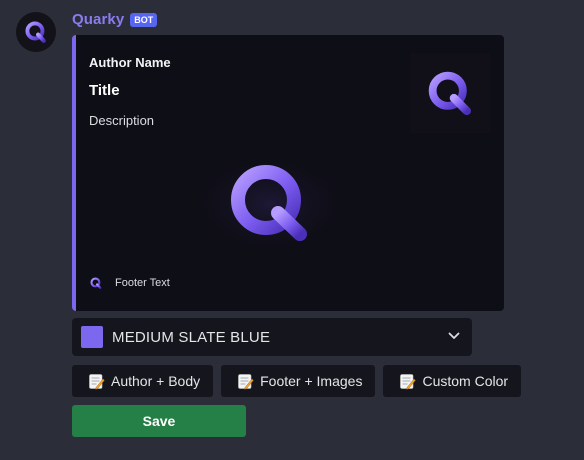 The height and width of the screenshot is (460, 584). Describe the element at coordinates (122, 120) in the screenshot. I see `embed-description: Description` at that location.